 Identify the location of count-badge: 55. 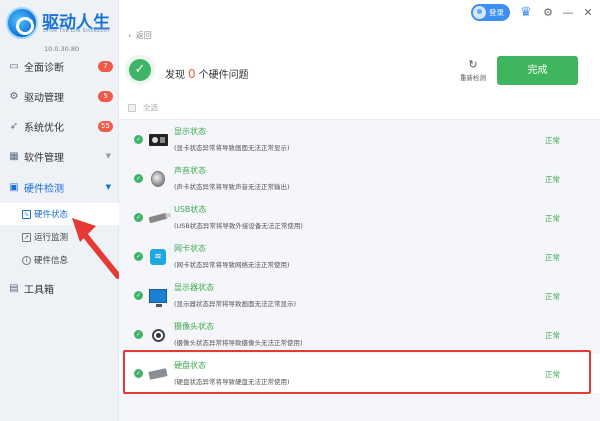
(105, 126).